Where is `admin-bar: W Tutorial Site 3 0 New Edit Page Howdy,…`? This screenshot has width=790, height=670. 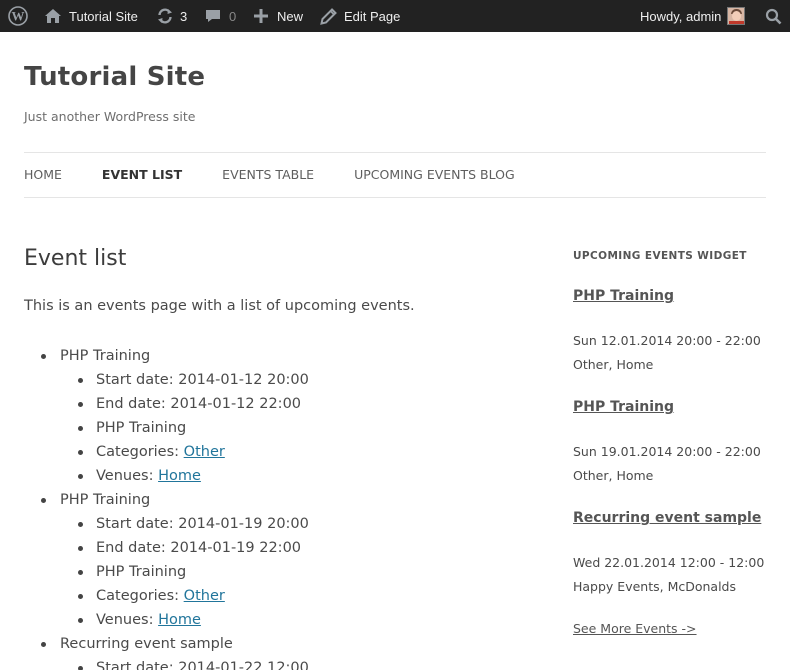
admin-bar: W Tutorial Site 3 0 New Edit Page Howdy,… is located at coordinates (395, 16).